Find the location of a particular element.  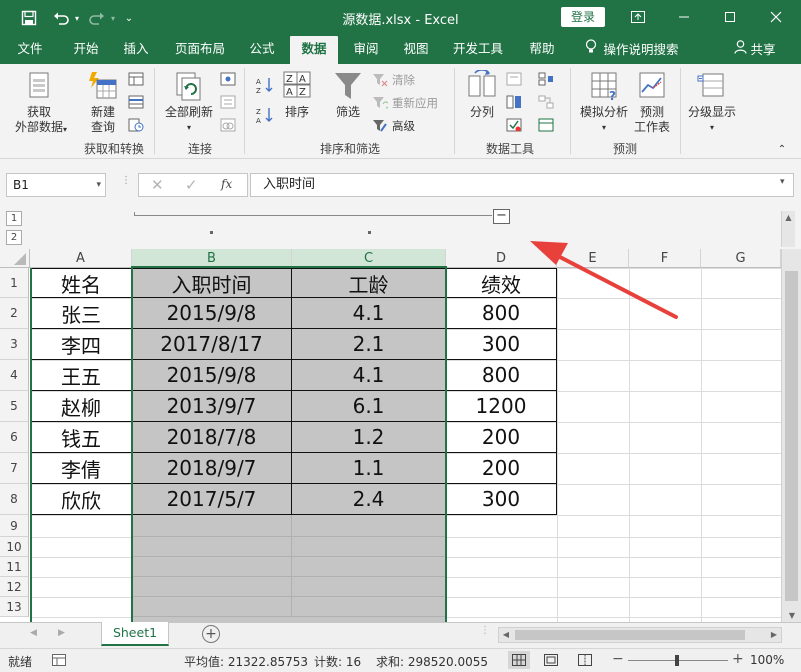

remove-duplicates-icon is located at coordinates (514, 102).